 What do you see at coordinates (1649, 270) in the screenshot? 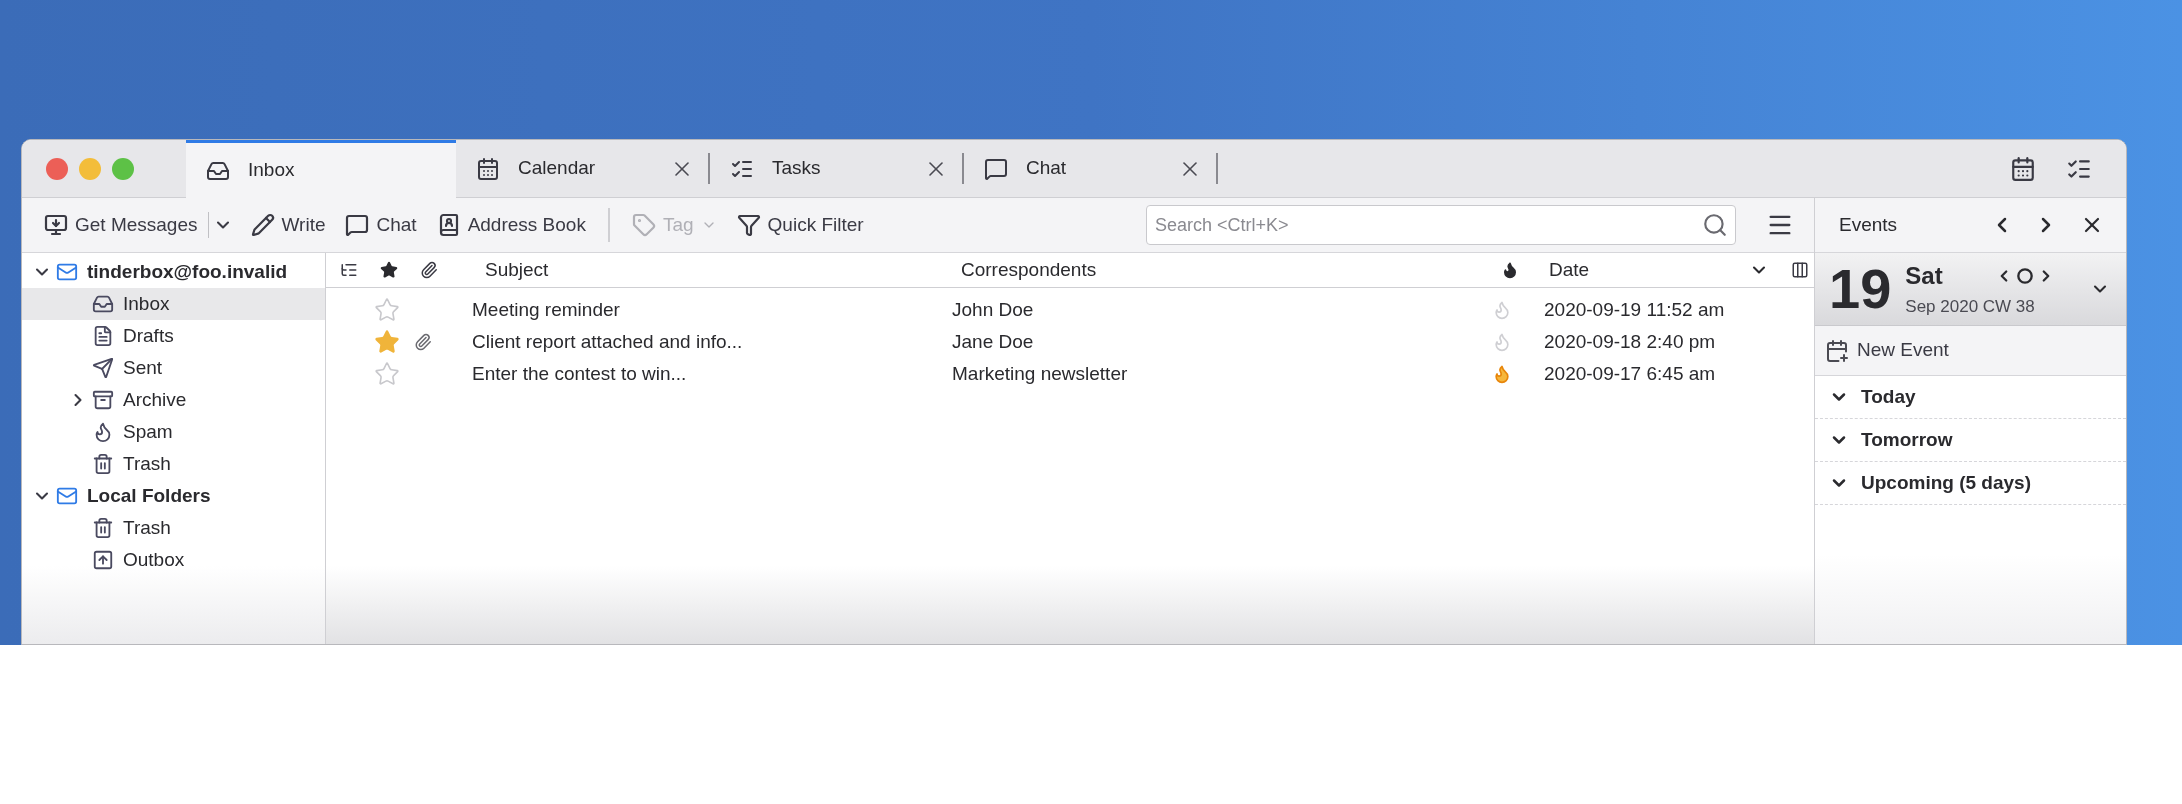
I see `column-heading: Date` at bounding box center [1649, 270].